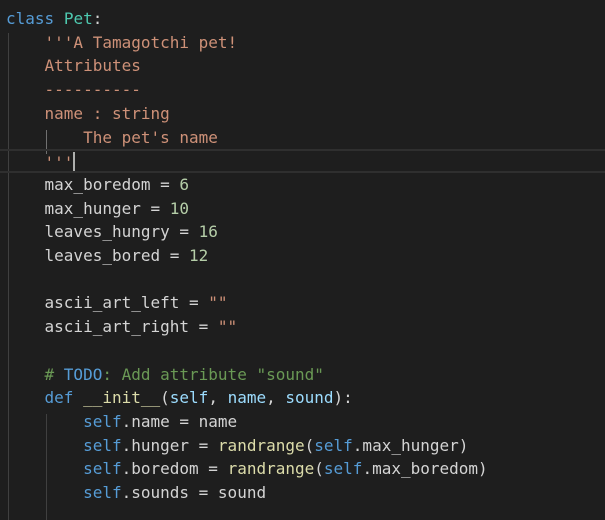  I want to click on code-token: Attributes, so click(73, 66).